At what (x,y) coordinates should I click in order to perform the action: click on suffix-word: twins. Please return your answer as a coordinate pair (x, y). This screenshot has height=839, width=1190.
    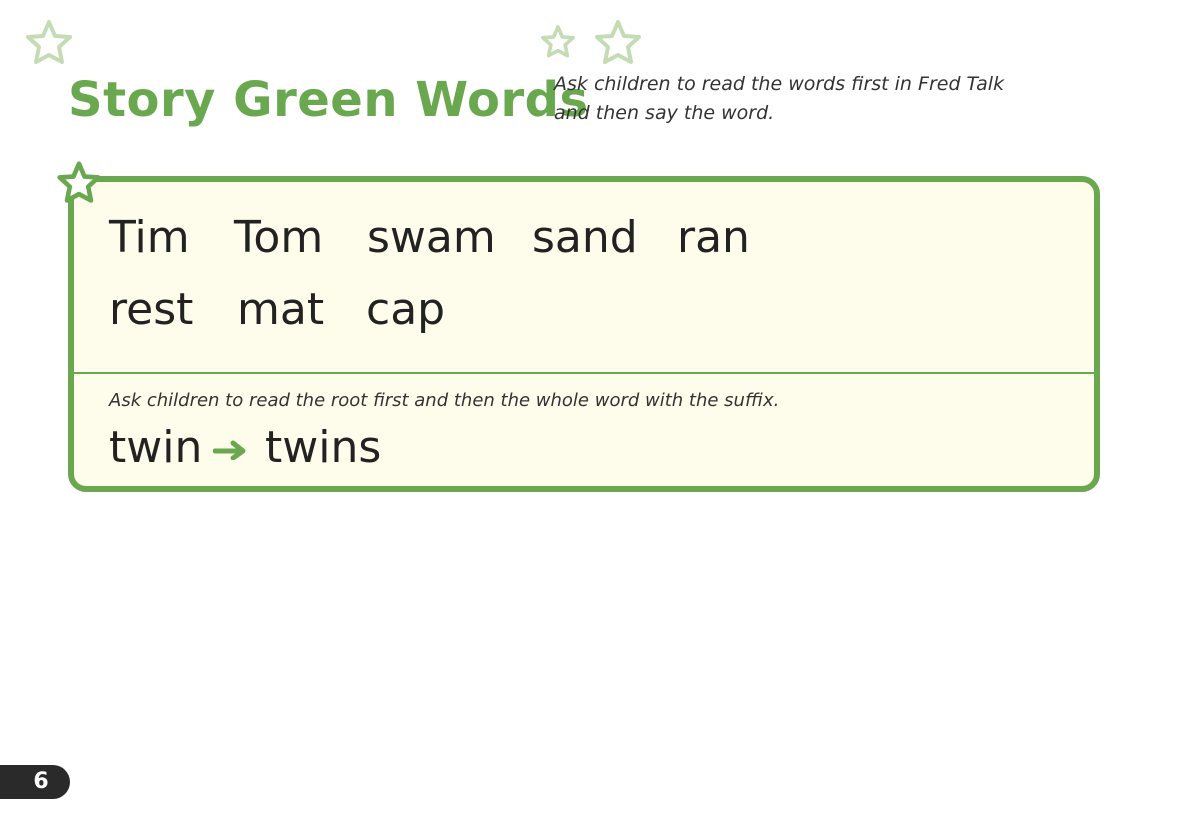
    Looking at the image, I should click on (323, 447).